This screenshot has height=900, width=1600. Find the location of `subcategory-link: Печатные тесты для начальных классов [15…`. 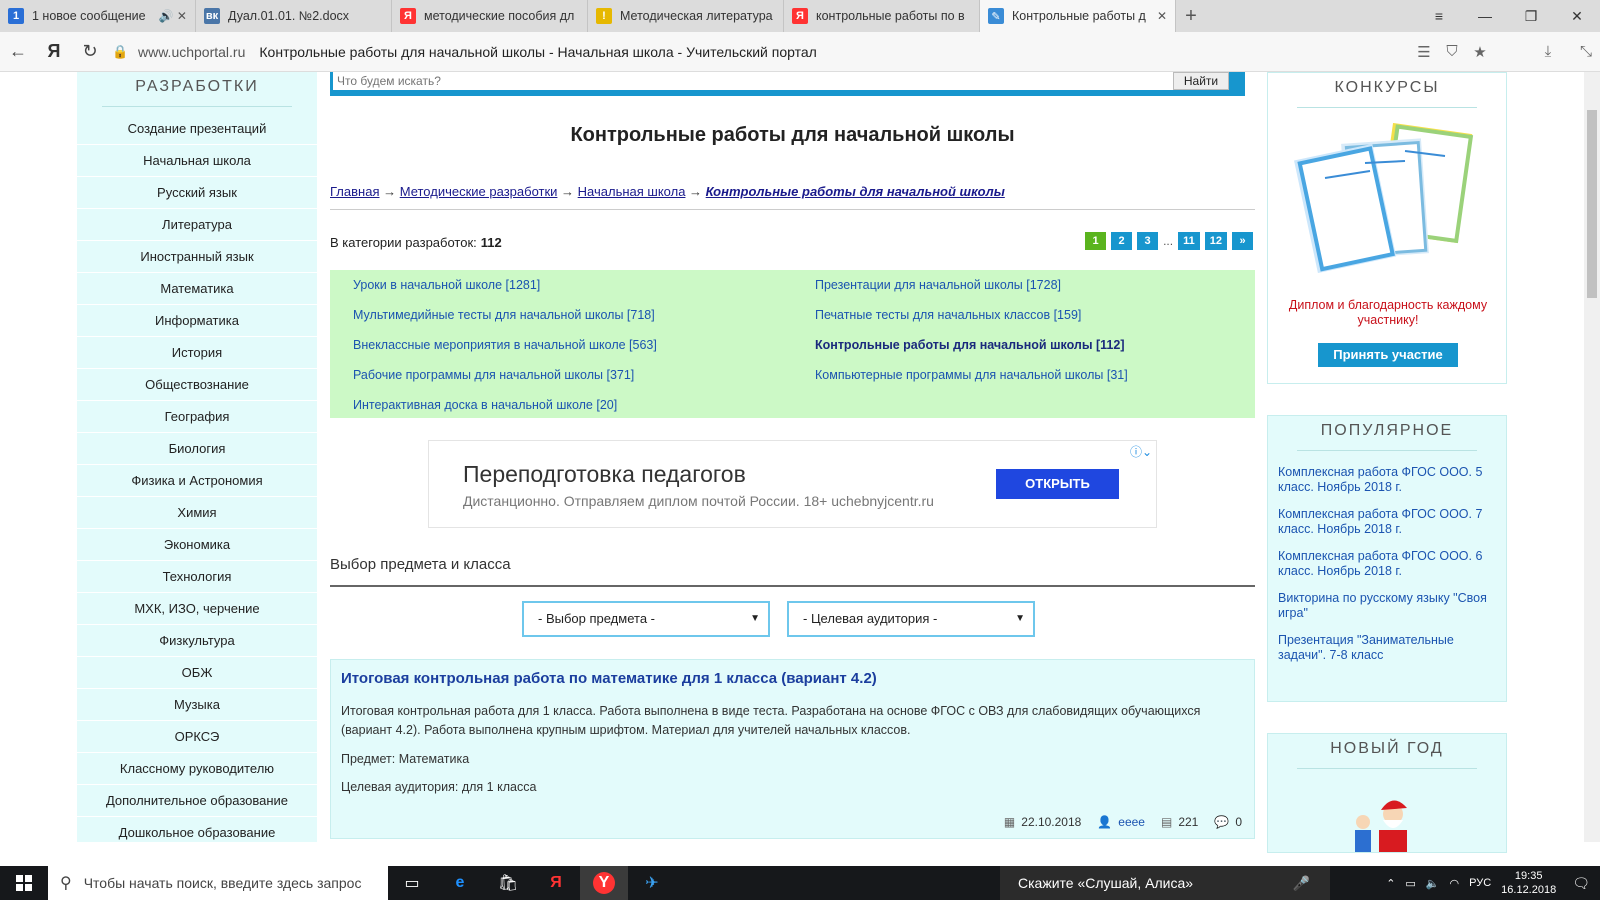

subcategory-link: Печатные тесты для начальных классов [15… is located at coordinates (1035, 323).